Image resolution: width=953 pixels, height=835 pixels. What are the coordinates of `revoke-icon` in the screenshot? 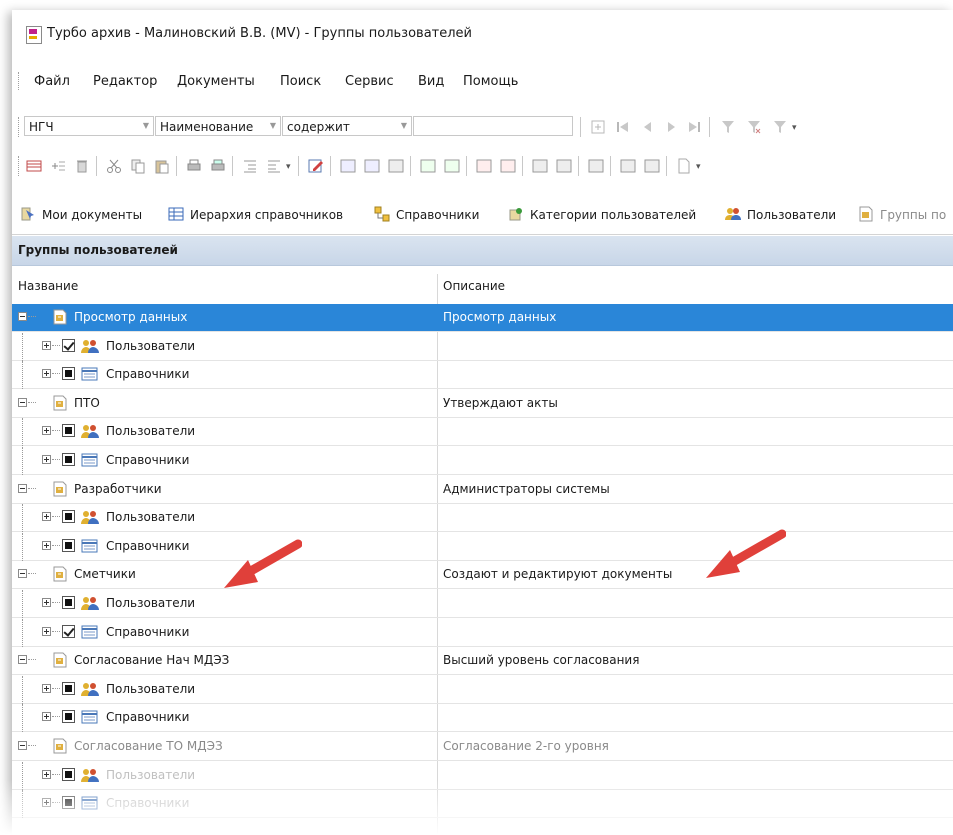 It's located at (508, 166).